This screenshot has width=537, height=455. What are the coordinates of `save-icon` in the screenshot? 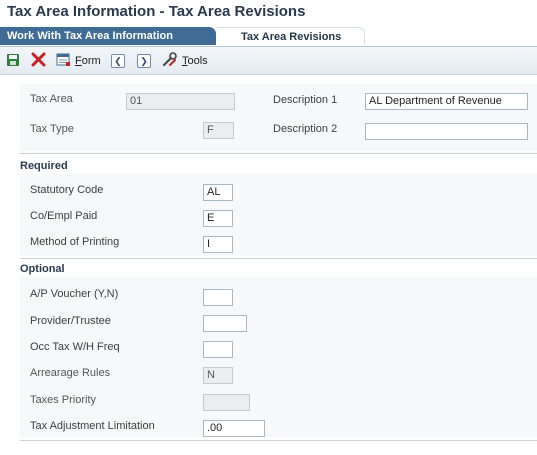 It's located at (13, 61).